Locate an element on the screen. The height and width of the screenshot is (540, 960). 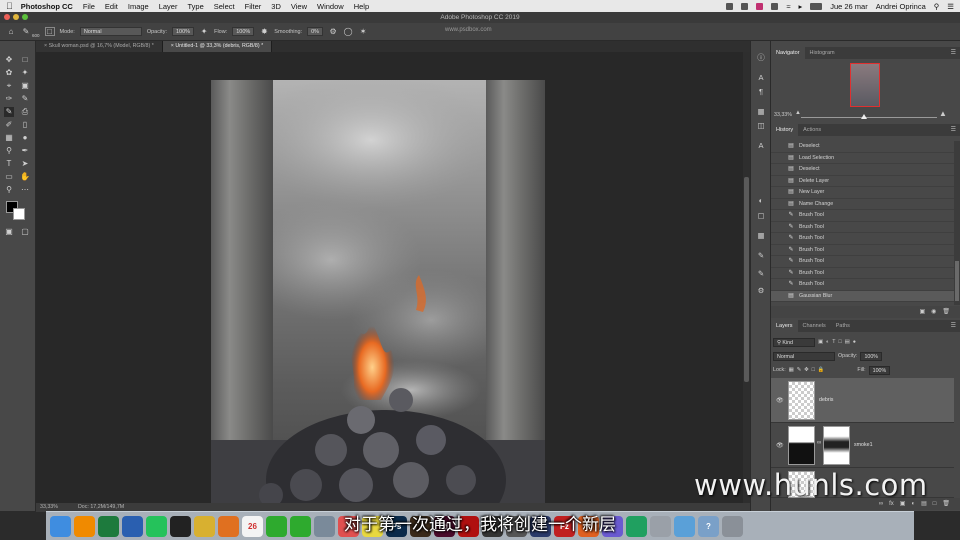
mode-select: Normal is located at coordinates (110, 31).